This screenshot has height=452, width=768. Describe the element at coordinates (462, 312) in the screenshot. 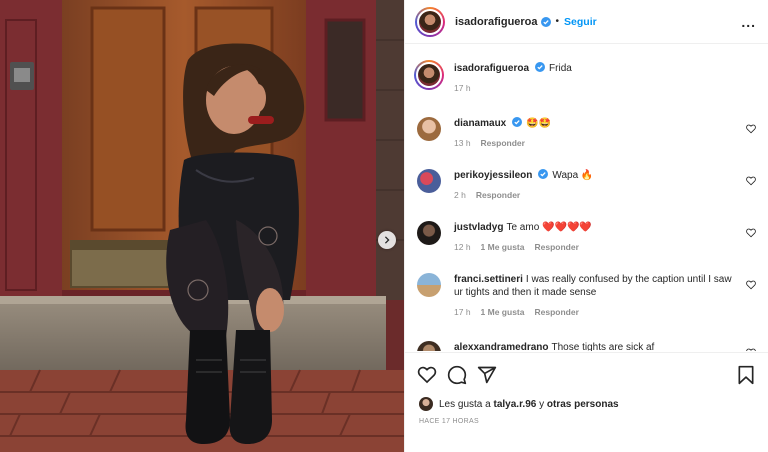

I see `comment-time: 17 h` at that location.